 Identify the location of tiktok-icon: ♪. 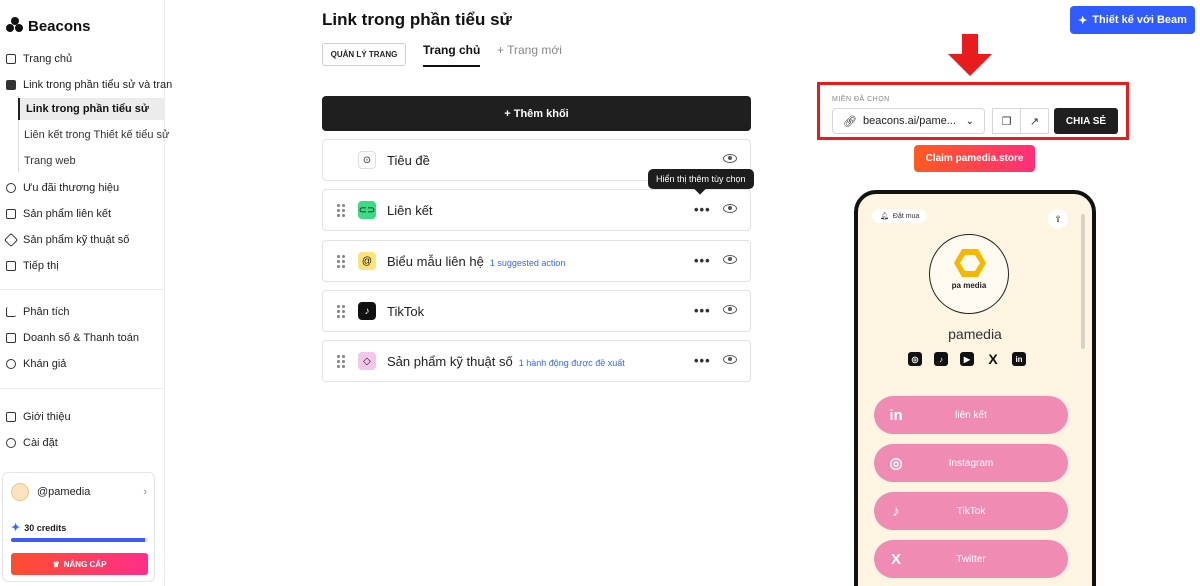
(941, 359).